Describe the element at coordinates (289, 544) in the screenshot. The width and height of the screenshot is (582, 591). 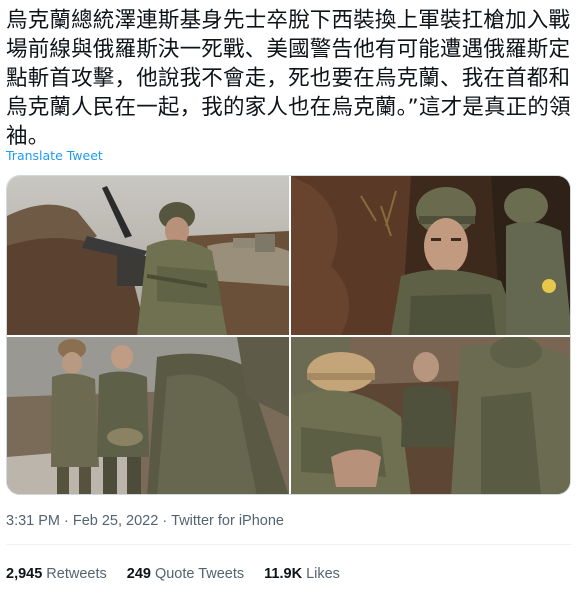
I see `divider` at that location.